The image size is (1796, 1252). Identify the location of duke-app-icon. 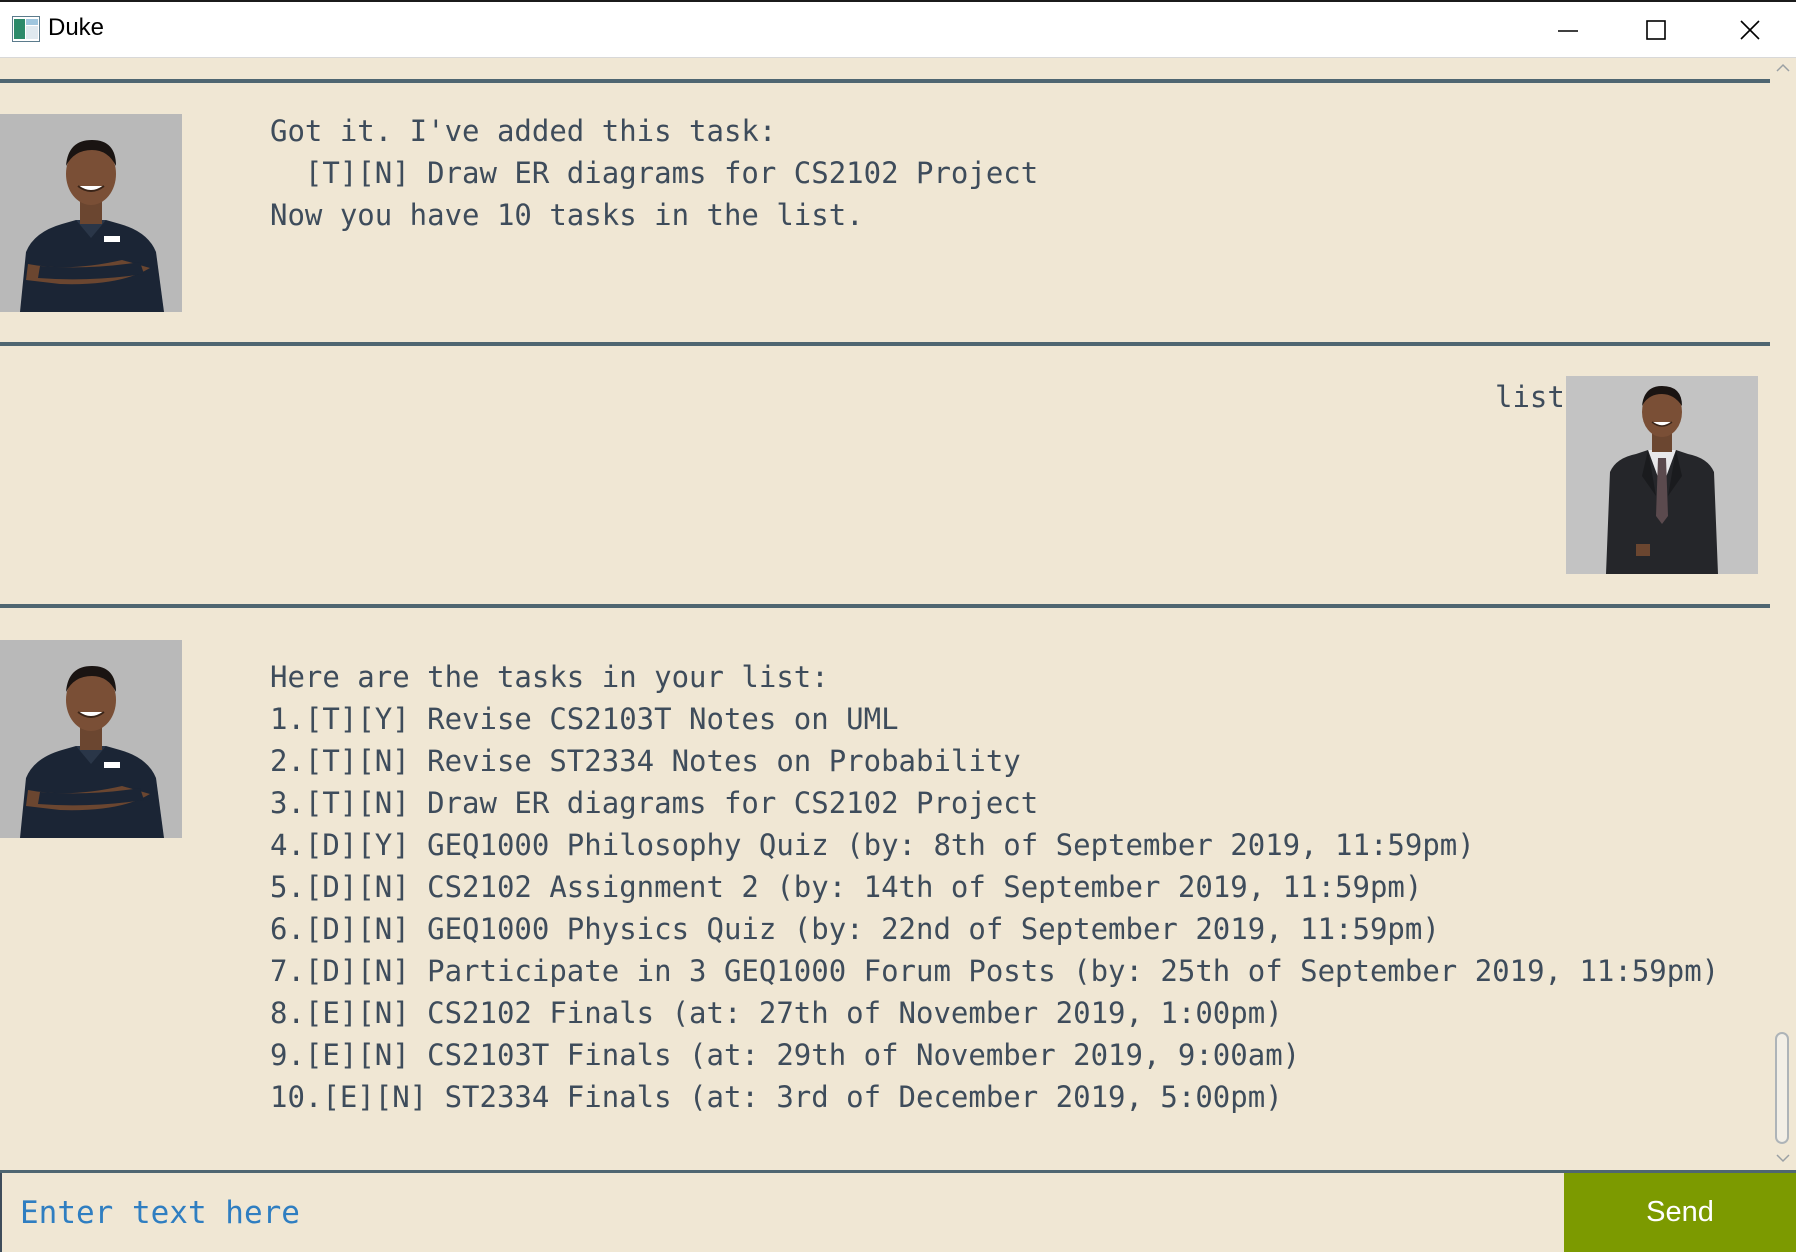
(26, 29).